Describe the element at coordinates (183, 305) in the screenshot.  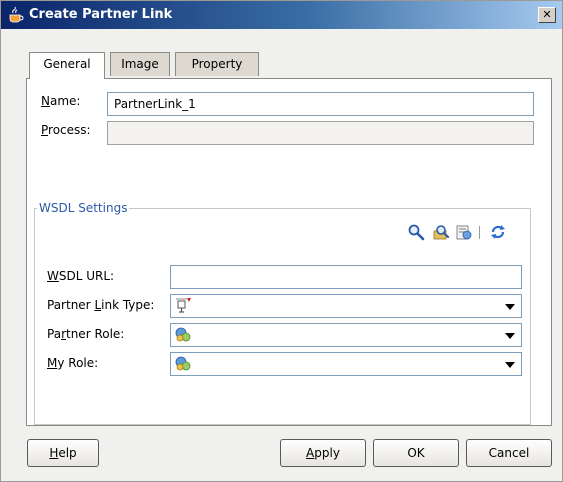
I see `partner-link-type-icon` at that location.